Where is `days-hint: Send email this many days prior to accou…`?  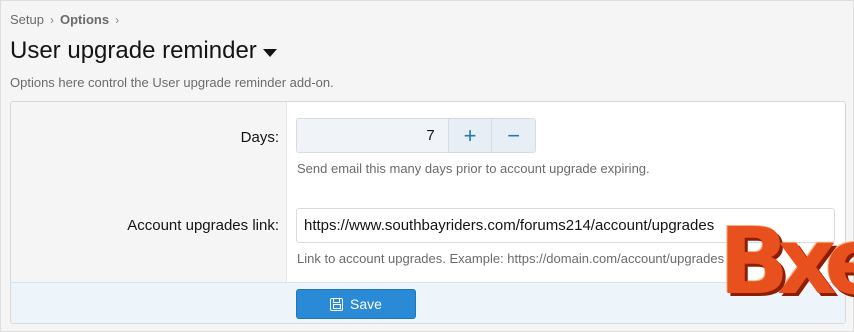 days-hint: Send email this many days prior to accou… is located at coordinates (473, 168).